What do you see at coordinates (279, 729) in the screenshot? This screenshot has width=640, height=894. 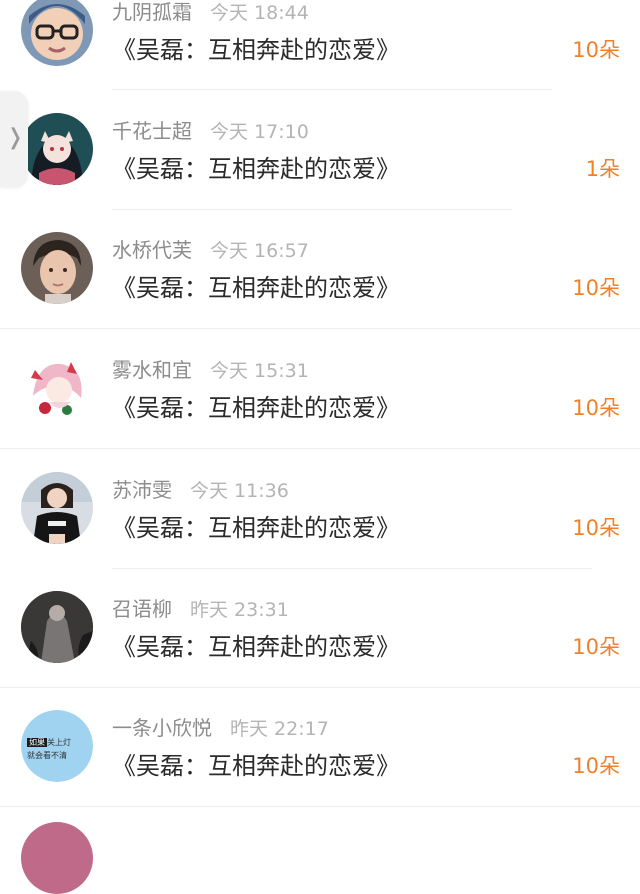 I see `timestamp: 昨天 22:17` at bounding box center [279, 729].